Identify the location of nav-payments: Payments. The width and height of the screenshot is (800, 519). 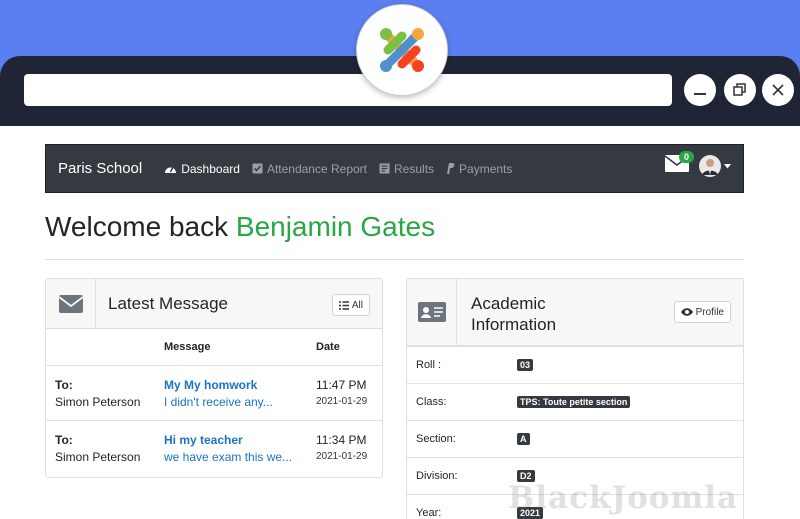
(479, 169).